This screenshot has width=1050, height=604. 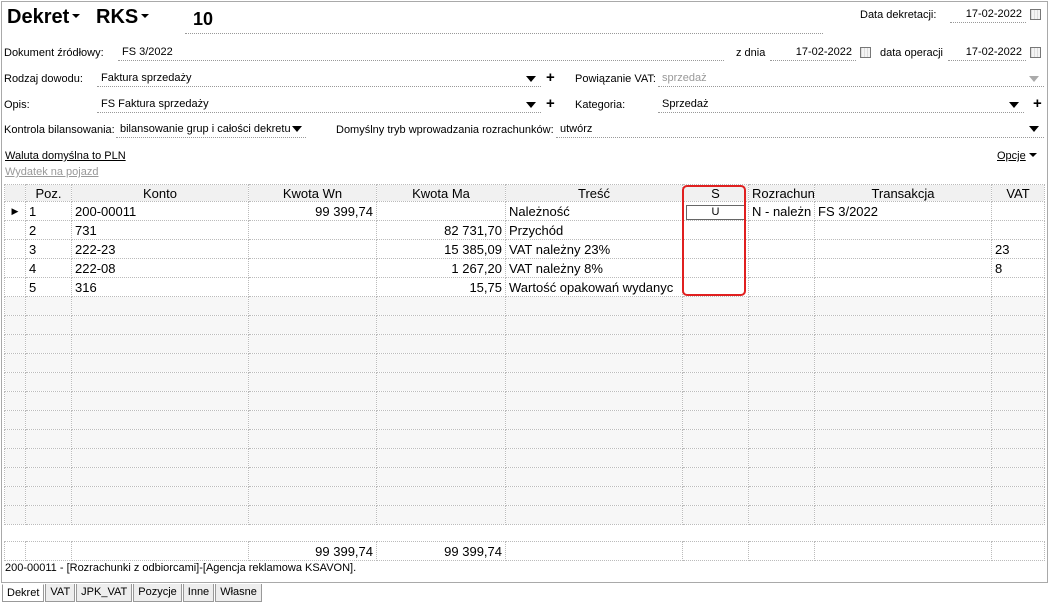 I want to click on col-header-rozrachun: Rozrachun, so click(x=781, y=193).